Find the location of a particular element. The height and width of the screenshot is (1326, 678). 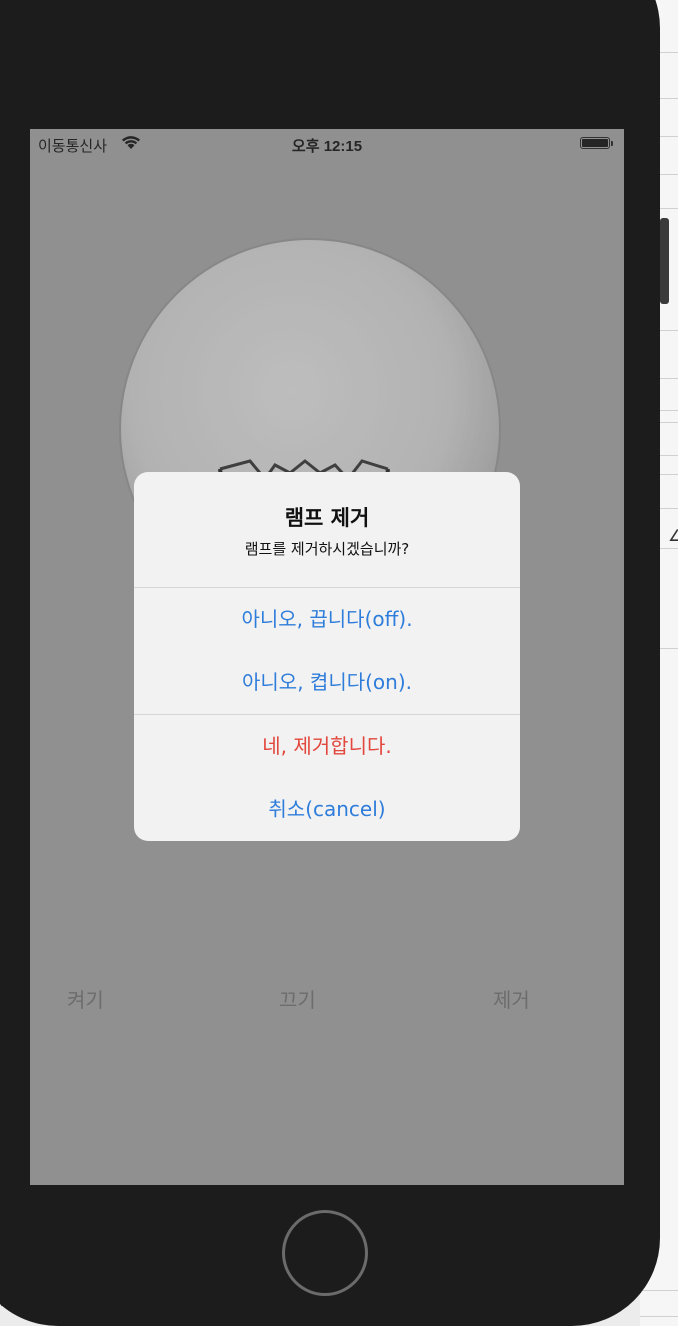

alert-title: 램프 제거 is located at coordinates (327, 518).